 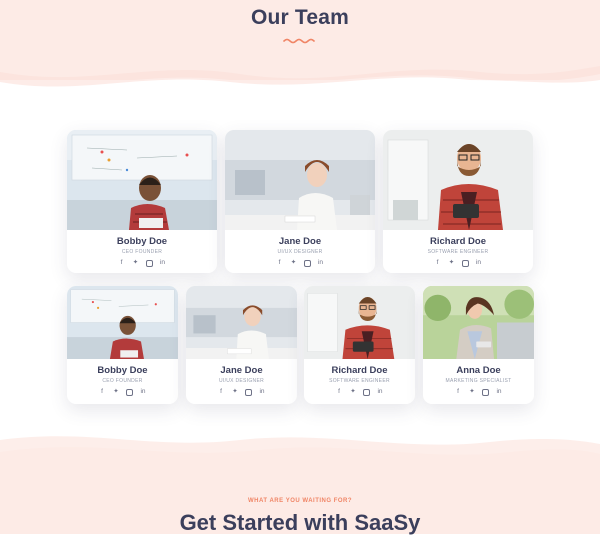 I want to click on member-role: MARKETING SPECIALIST, so click(x=478, y=381).